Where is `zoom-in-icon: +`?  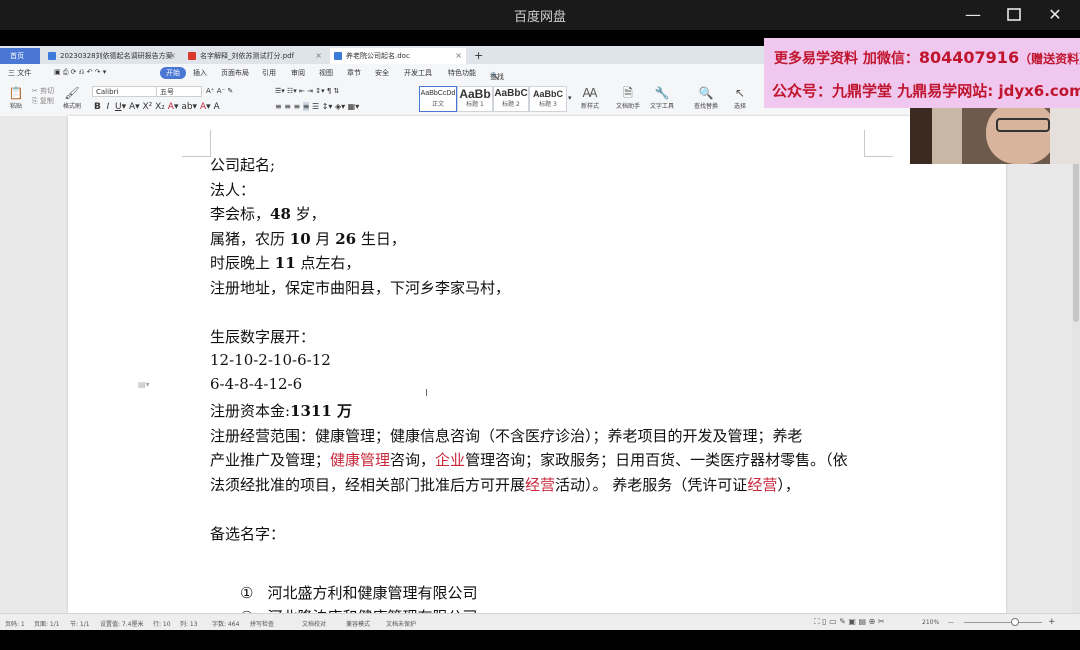
zoom-in-icon: + is located at coordinates (1052, 622).